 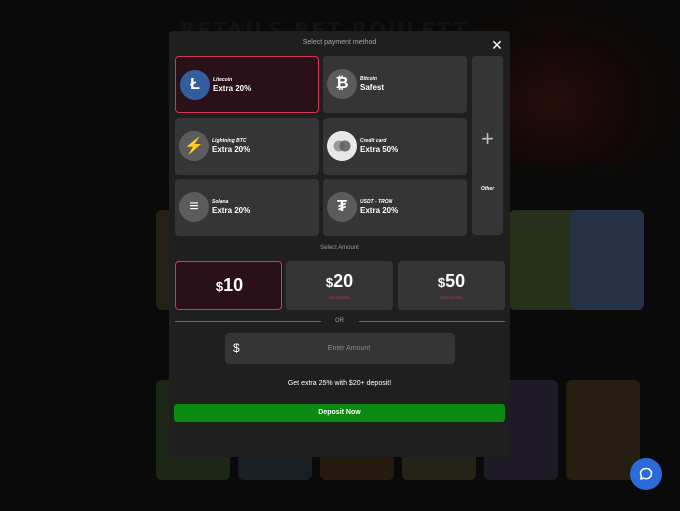 I want to click on close-icon: ✕, so click(x=497, y=45).